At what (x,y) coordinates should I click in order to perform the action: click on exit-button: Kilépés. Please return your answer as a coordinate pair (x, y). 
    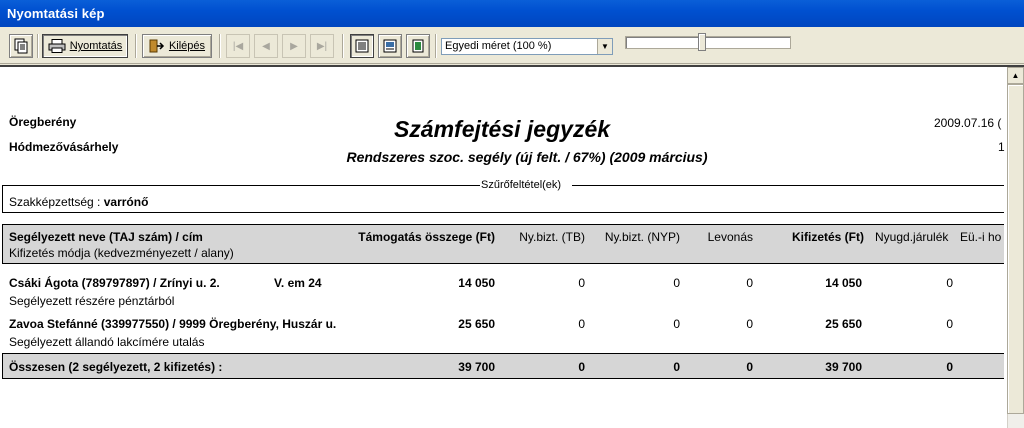
    Looking at the image, I should click on (177, 46).